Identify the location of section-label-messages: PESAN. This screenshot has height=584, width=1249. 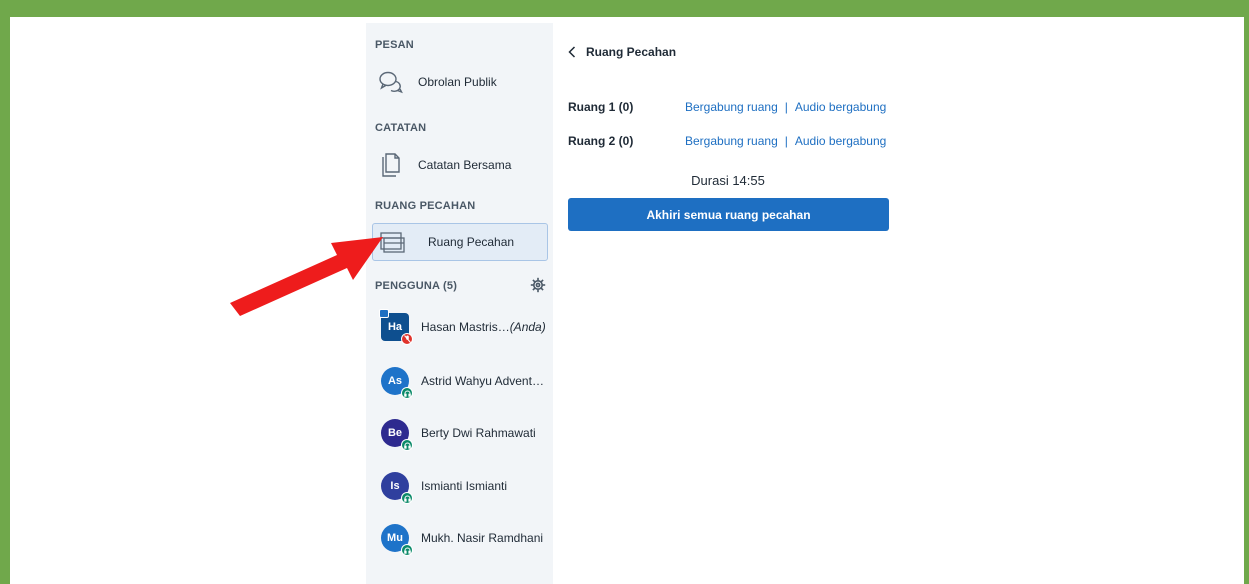
(394, 45).